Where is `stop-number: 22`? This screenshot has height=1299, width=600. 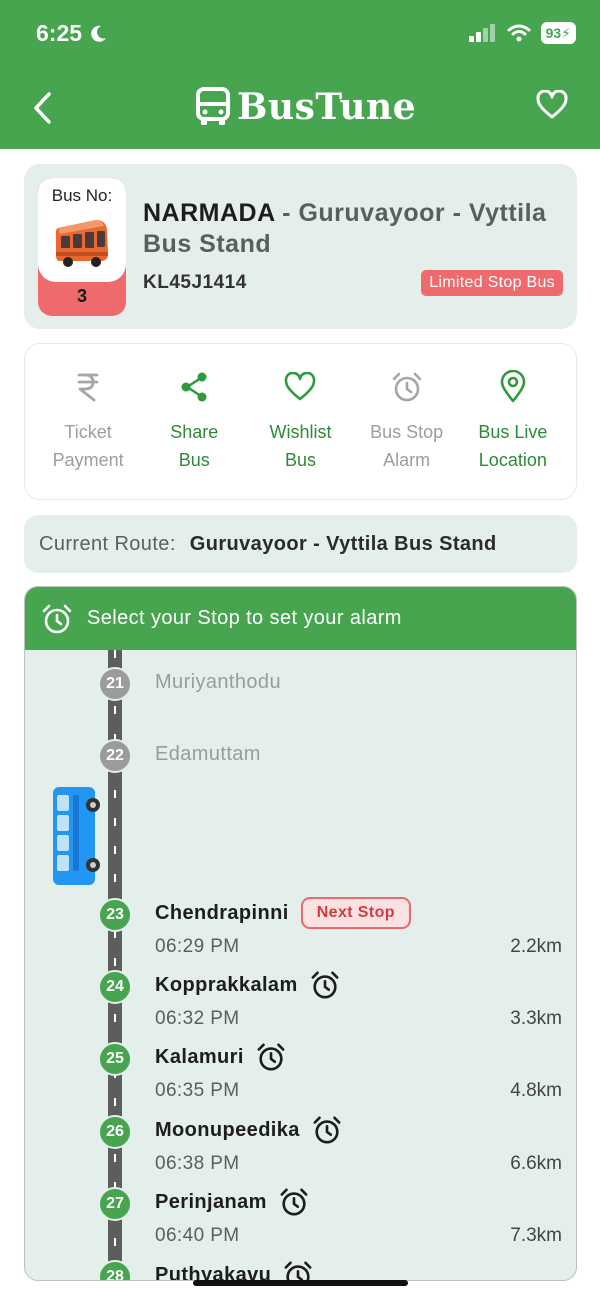
stop-number: 22 is located at coordinates (115, 756).